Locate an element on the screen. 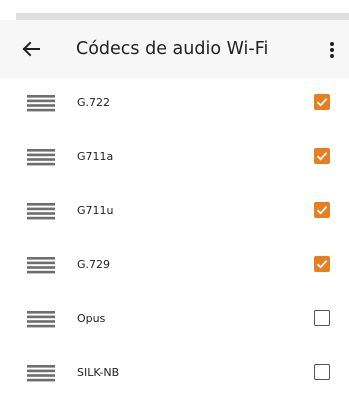  overflow-menu-button is located at coordinates (332, 50).